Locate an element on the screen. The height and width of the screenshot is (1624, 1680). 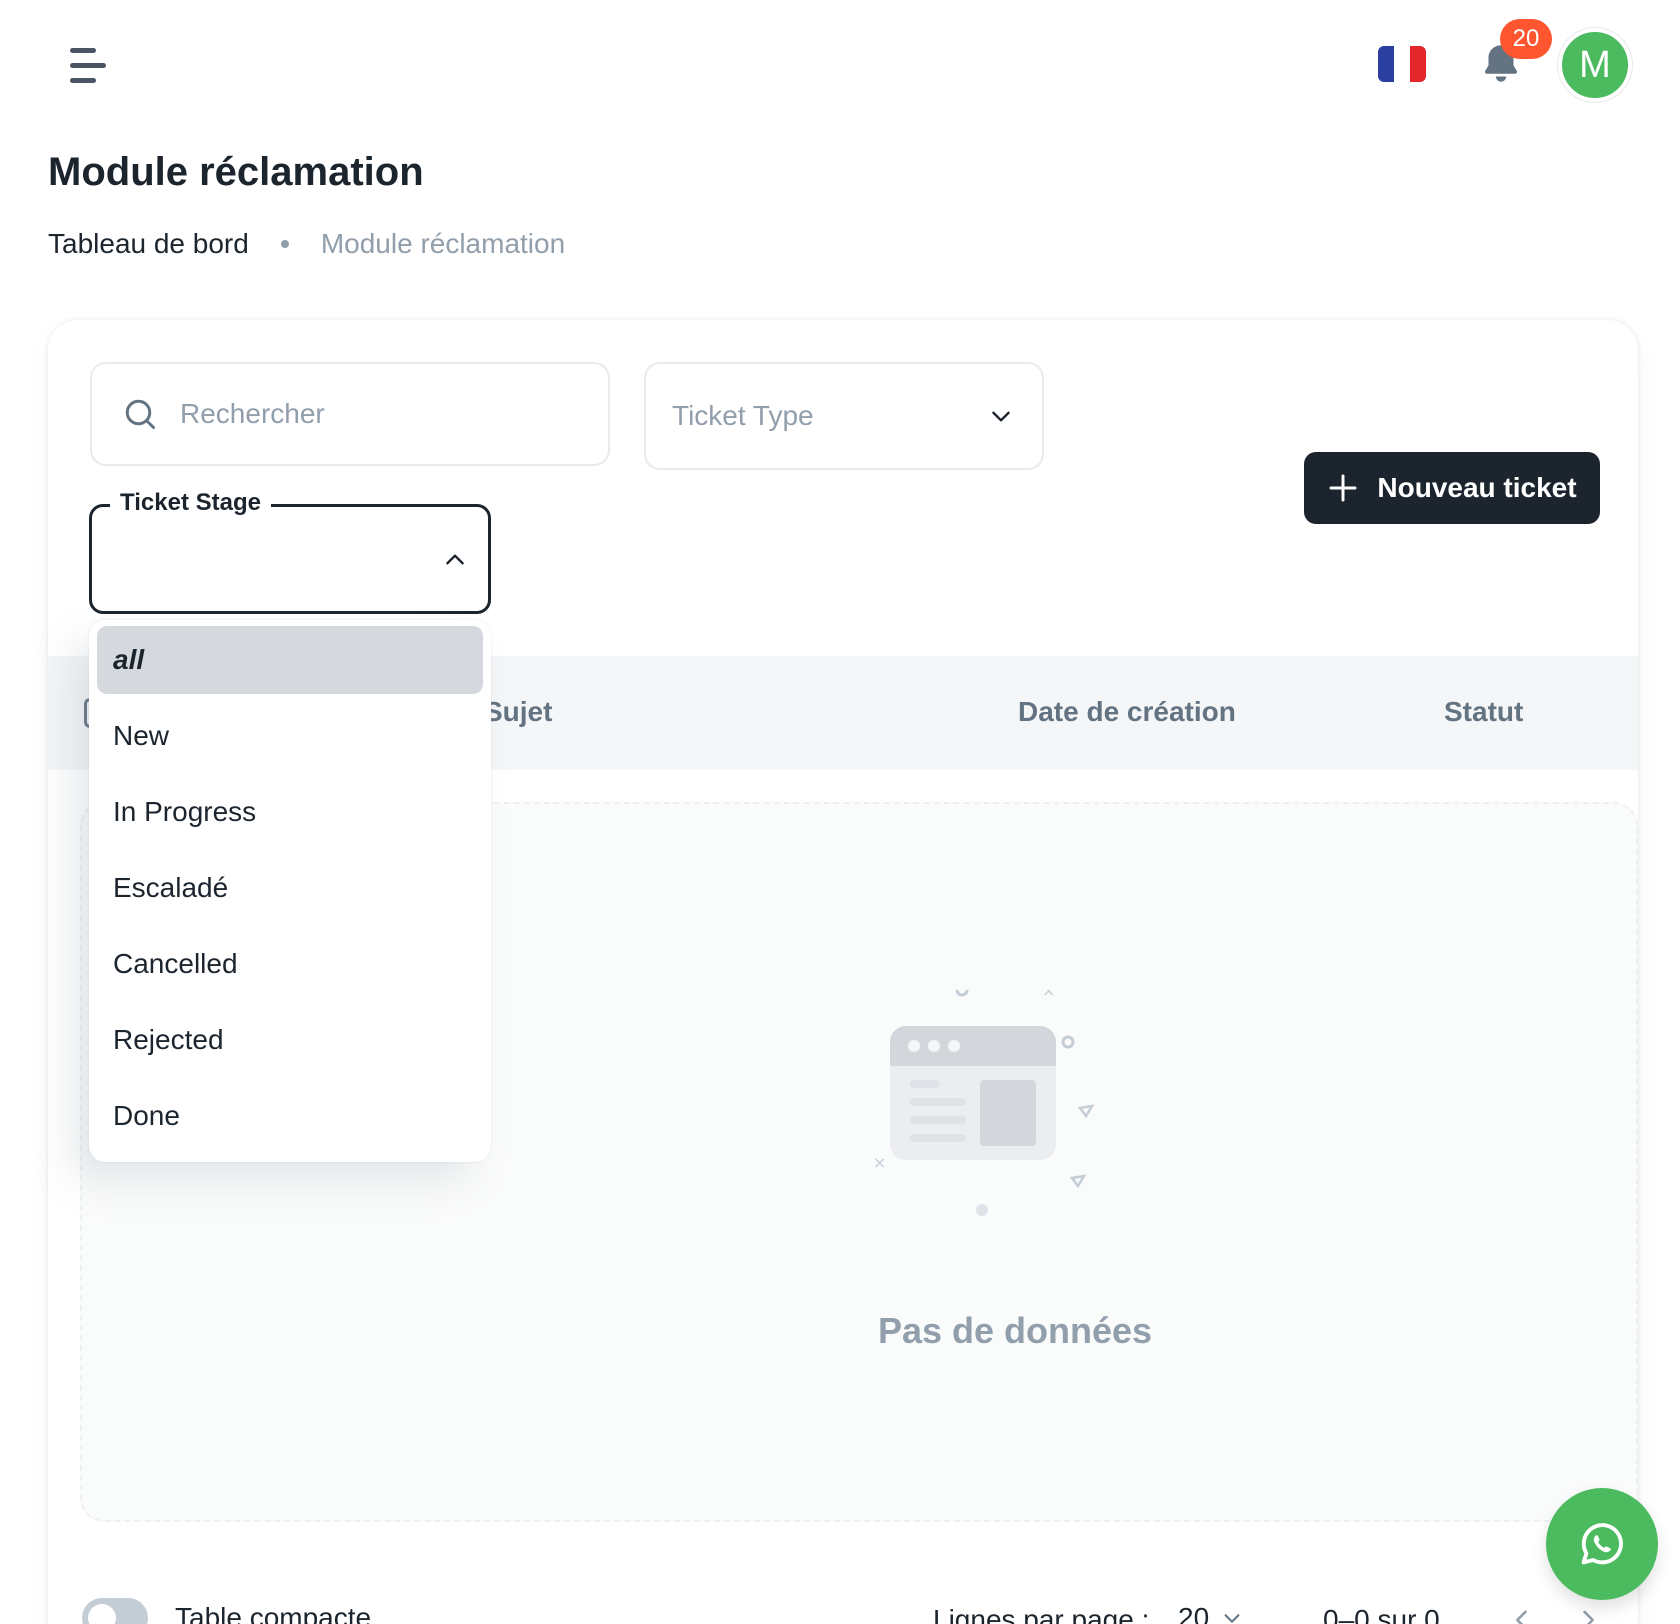
compact-table-toggle is located at coordinates (115, 1611).